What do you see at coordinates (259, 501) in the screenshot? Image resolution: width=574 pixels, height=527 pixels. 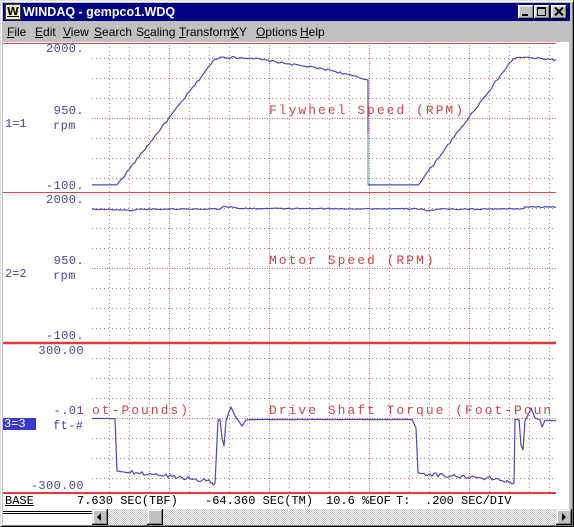 I see `status-time-marker: -64.360 SEC(TM)` at bounding box center [259, 501].